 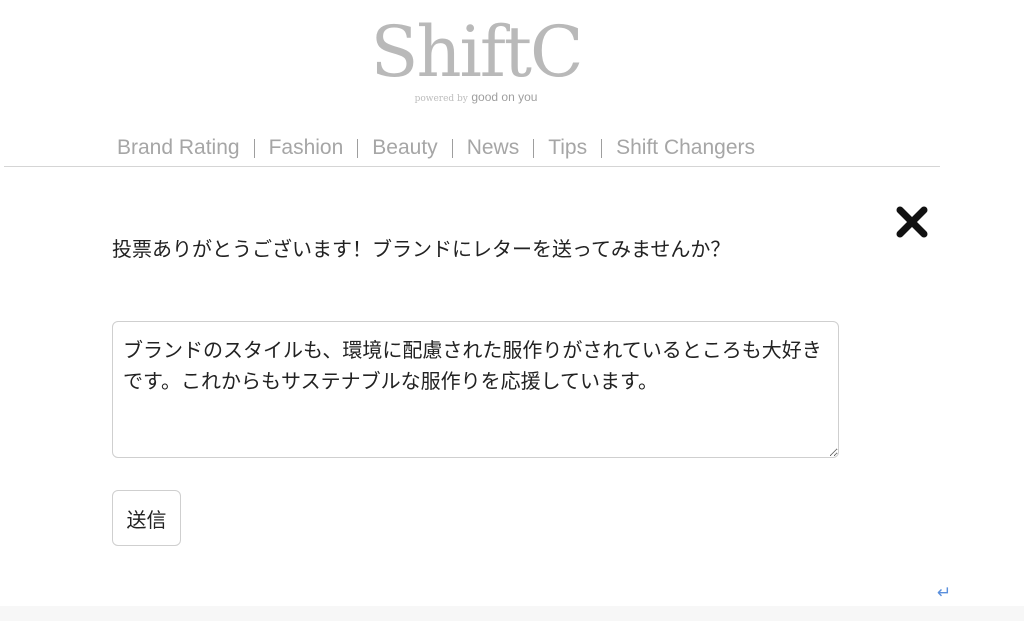 I want to click on shiftc-logo: ShiftC powered by good on you, so click(x=476, y=62).